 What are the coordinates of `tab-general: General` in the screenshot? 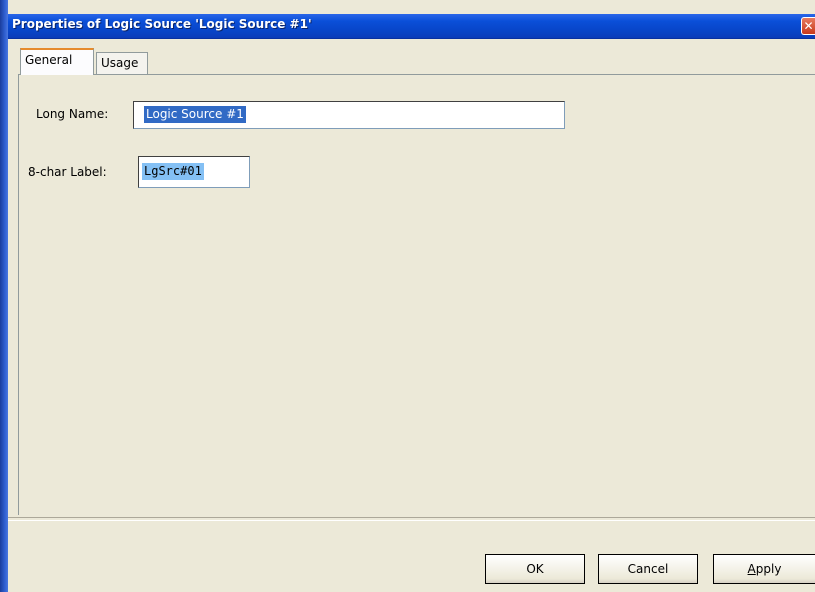 It's located at (57, 61).